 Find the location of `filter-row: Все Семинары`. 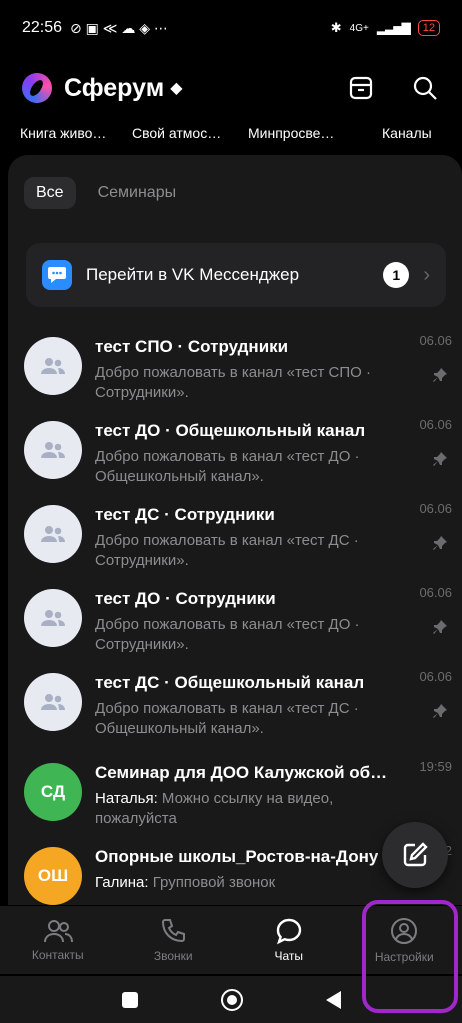

filter-row: Все Семинары is located at coordinates (106, 193).